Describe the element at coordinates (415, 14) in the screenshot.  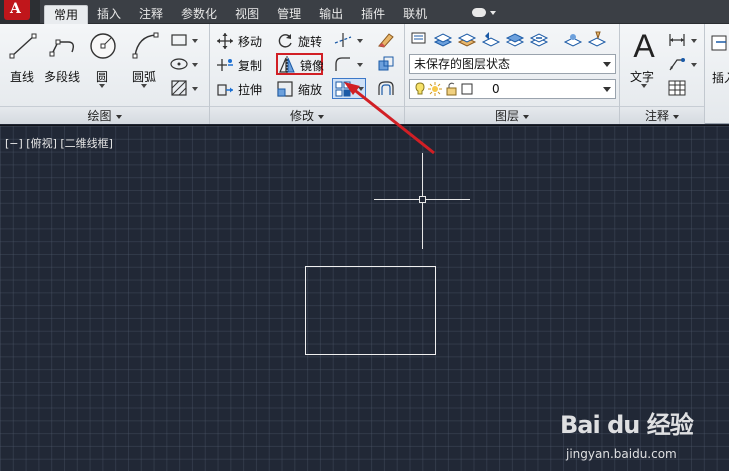
I see `tab-online: 联机` at that location.